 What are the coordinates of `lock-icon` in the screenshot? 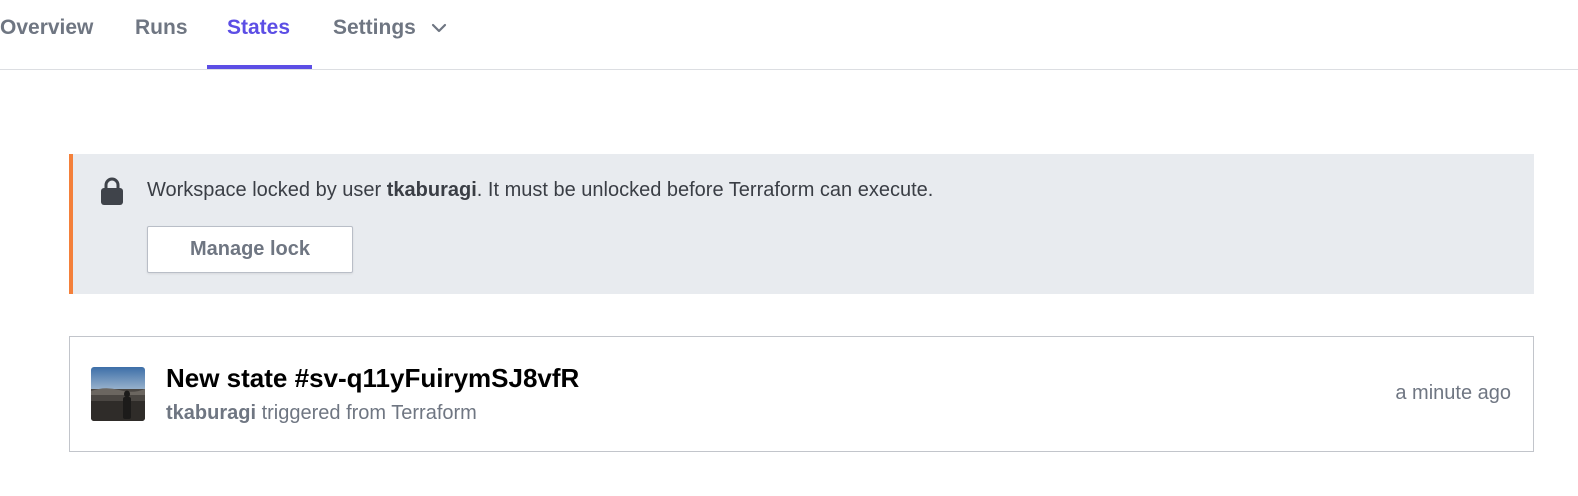 It's located at (112, 191).